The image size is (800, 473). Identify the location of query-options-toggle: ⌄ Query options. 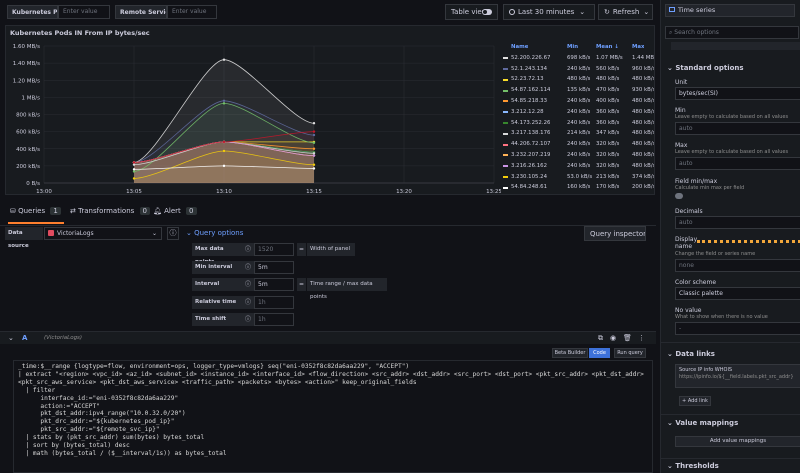
(214, 233).